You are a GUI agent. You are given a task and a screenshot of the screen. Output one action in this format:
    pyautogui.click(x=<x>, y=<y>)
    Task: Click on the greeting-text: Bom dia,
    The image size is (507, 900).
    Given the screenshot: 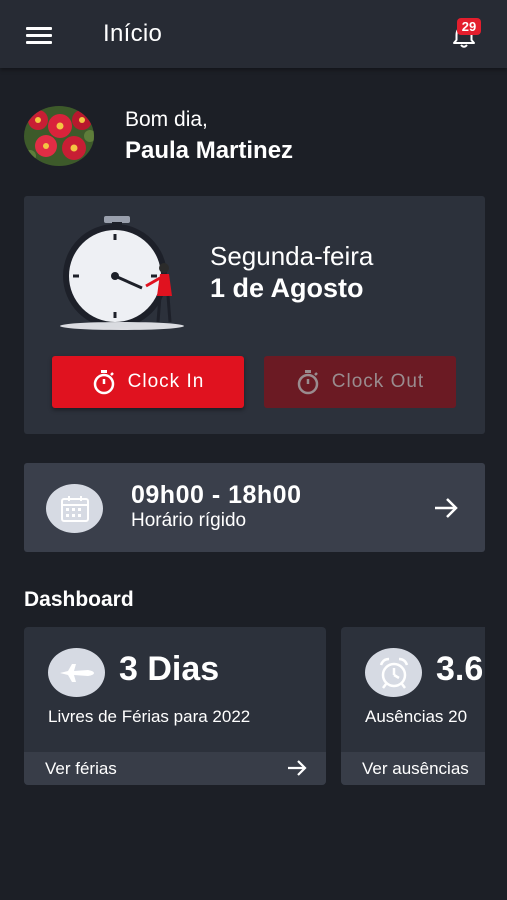 What is the action you would take?
    pyautogui.click(x=166, y=119)
    